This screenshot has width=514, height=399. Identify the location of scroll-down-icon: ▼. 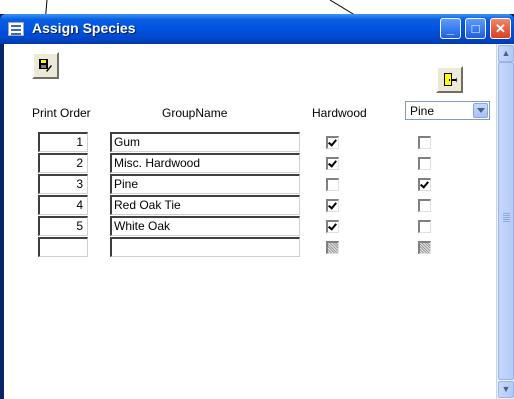
(506, 389).